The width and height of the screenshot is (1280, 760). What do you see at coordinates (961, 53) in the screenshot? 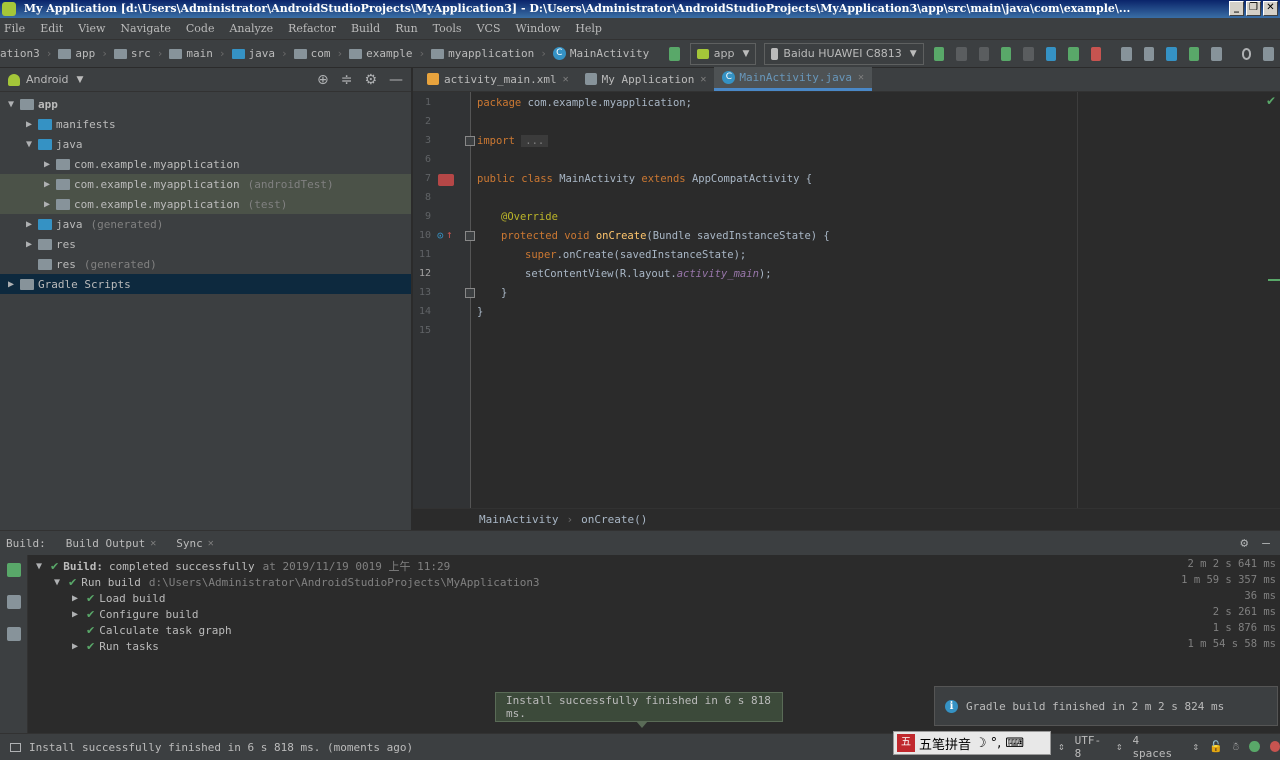
I see `apply-changes-icon` at bounding box center [961, 53].